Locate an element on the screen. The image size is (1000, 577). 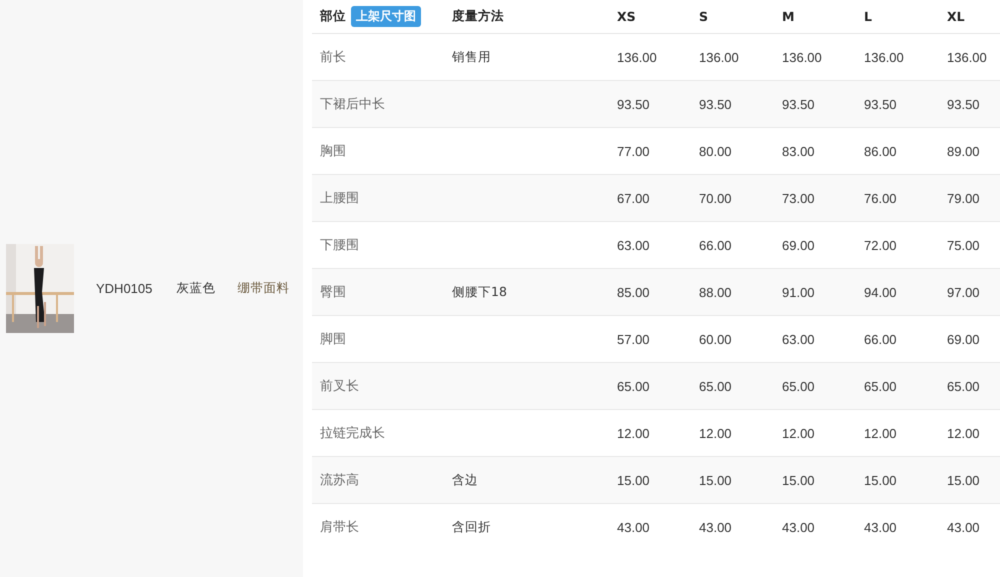
color-name: 灰蓝色 is located at coordinates (196, 288).